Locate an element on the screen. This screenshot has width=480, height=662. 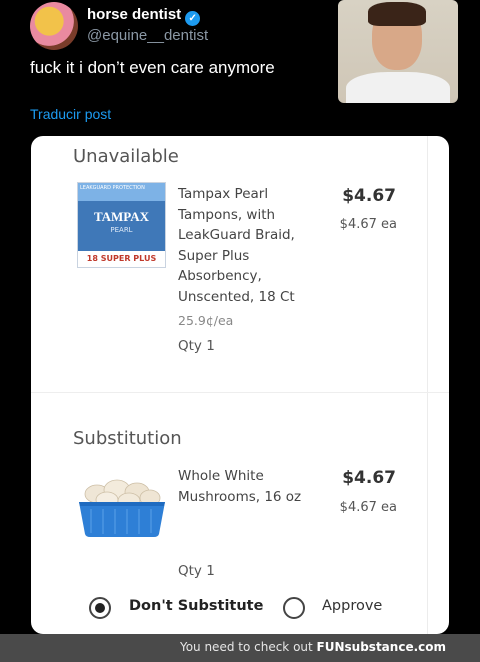
watermark-bar: You need to check out FUNsubstance.com is located at coordinates (240, 648).